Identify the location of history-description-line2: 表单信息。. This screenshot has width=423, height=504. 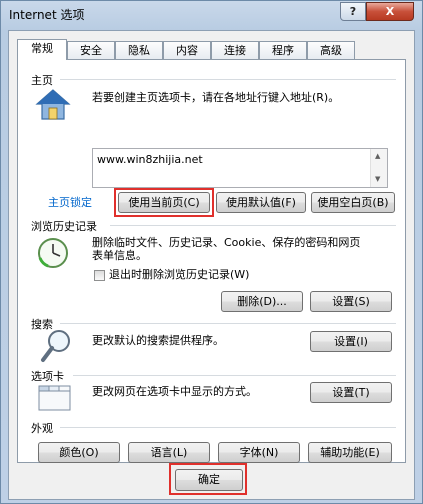
(119, 255).